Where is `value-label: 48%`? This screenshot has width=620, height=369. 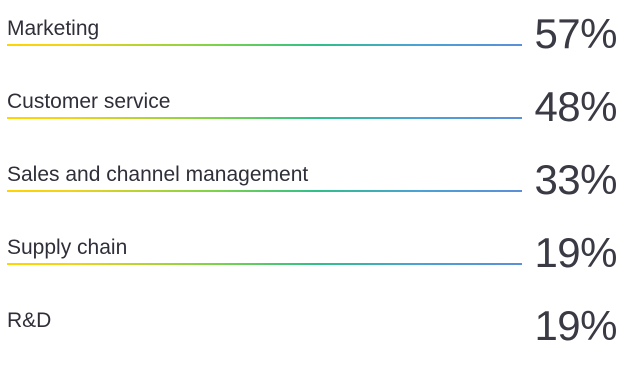 value-label: 48% is located at coordinates (575, 106).